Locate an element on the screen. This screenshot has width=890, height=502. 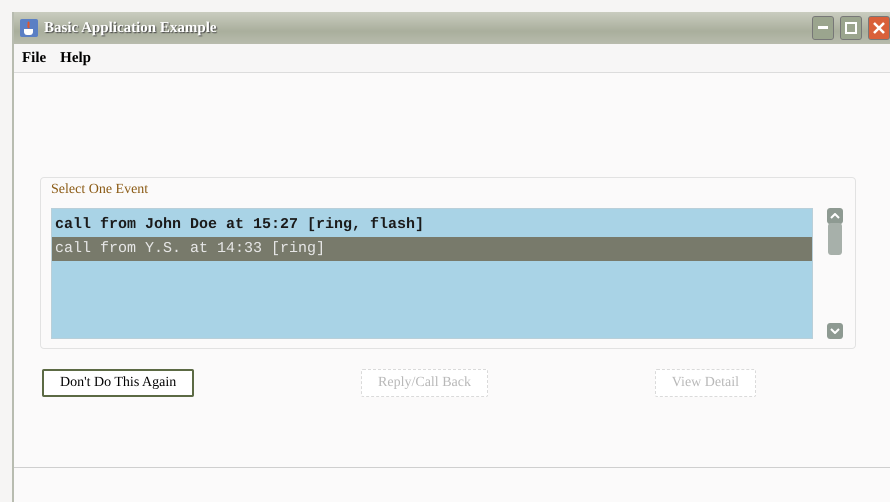
scroll-down-button is located at coordinates (835, 331).